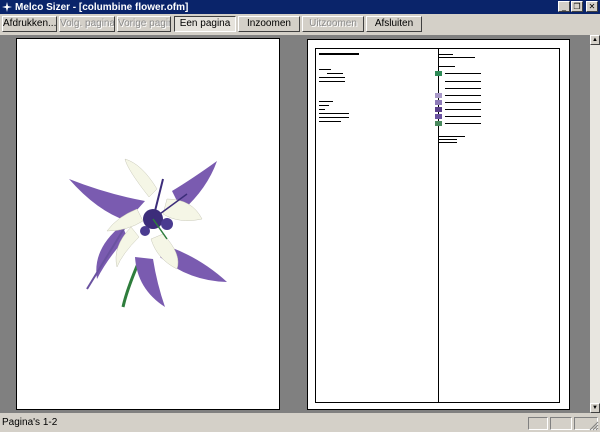 The width and height of the screenshot is (600, 432). Describe the element at coordinates (30, 422) in the screenshot. I see `status-text: Pagina's 1-2` at that location.